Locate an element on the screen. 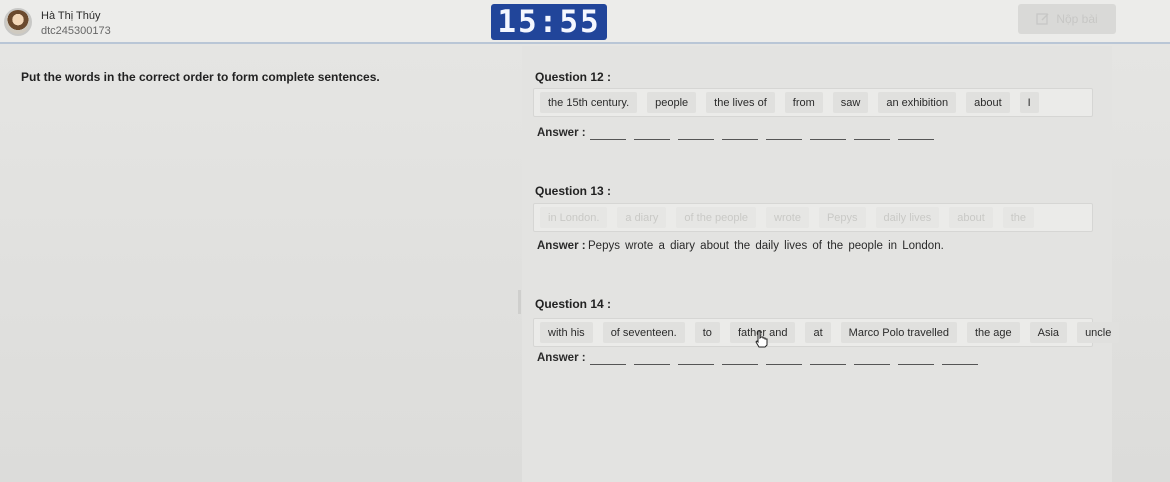  submit-button-label: Nộp bài is located at coordinates (1077, 19).